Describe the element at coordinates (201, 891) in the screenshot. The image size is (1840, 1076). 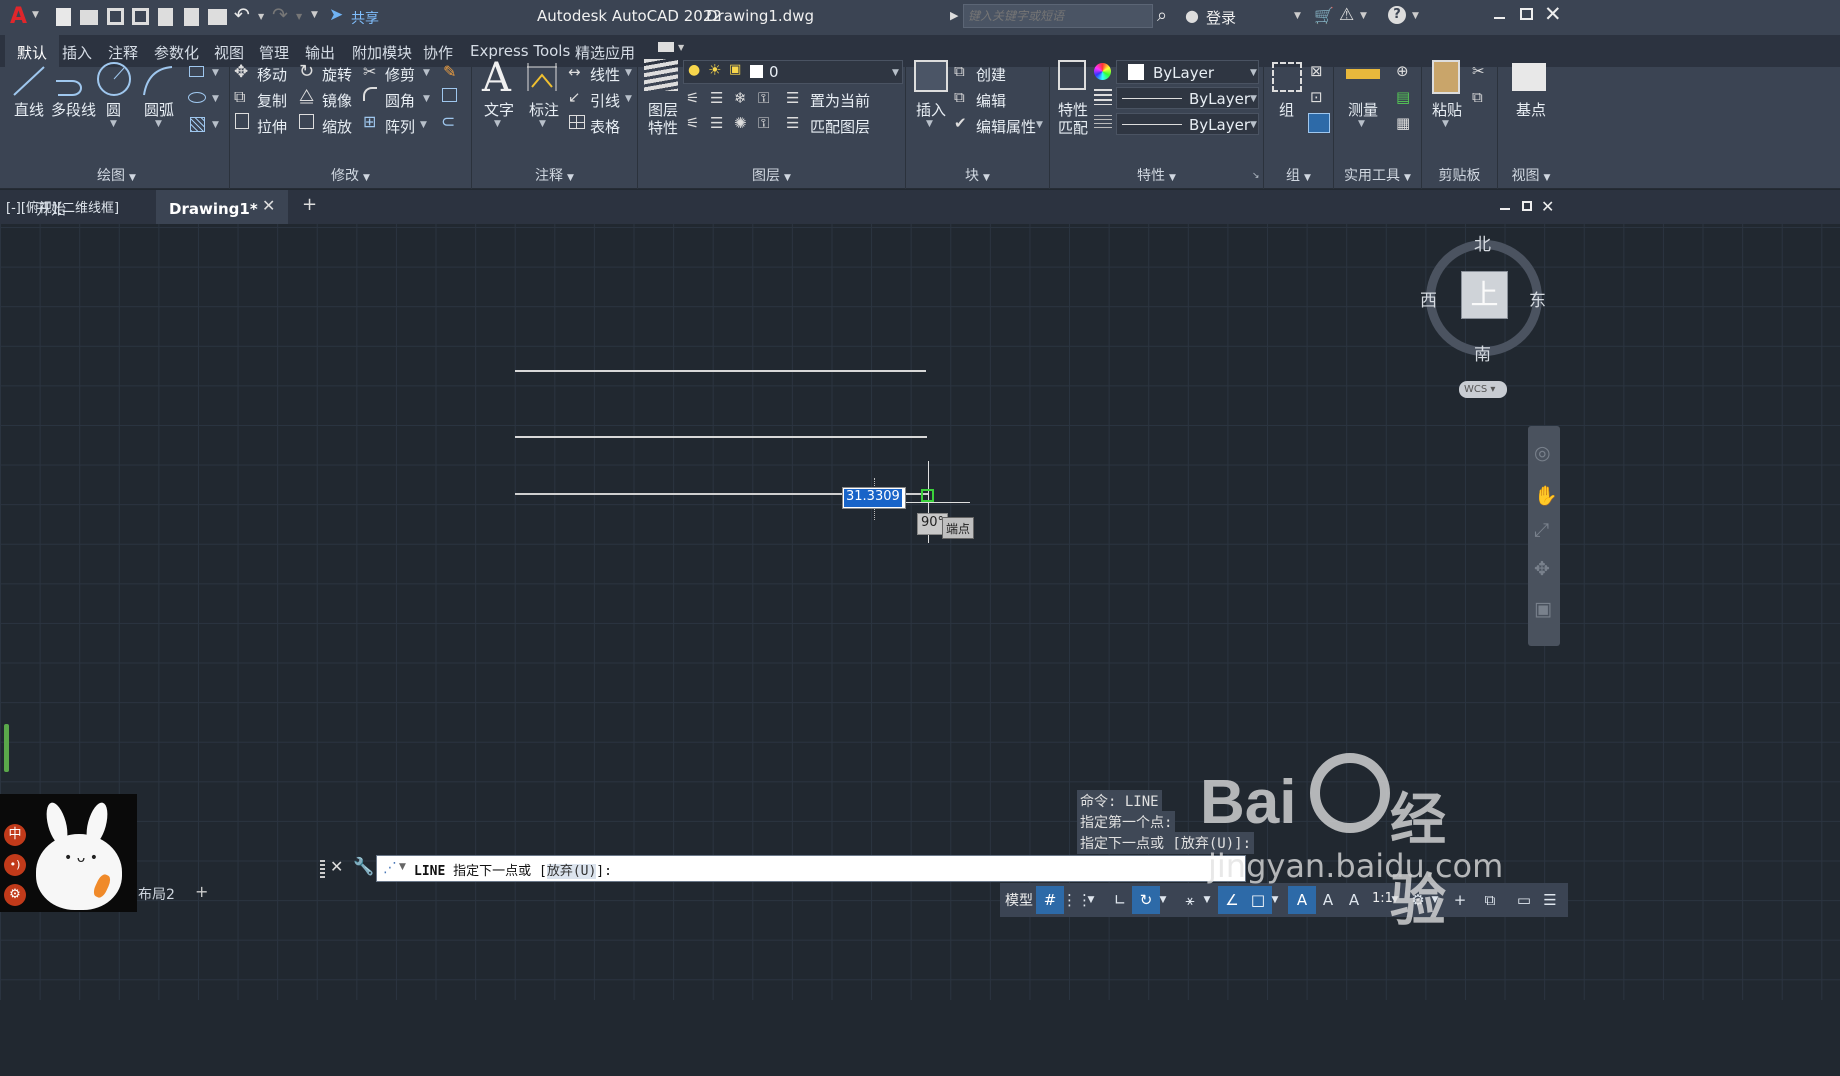
I see `add-layout-button: +` at that location.